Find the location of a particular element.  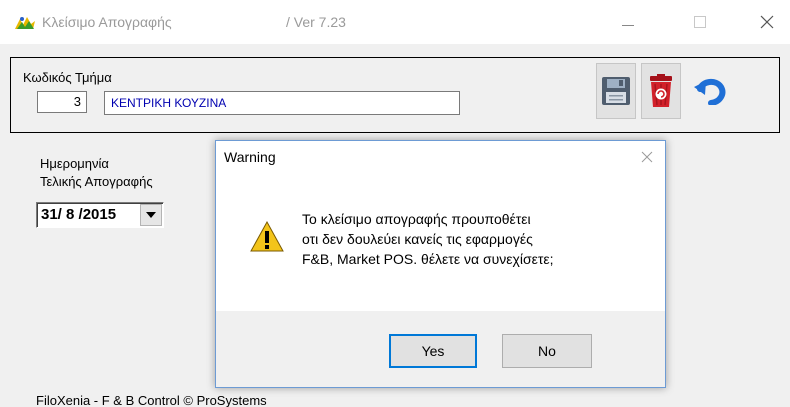

maximize-button is located at coordinates (700, 22).